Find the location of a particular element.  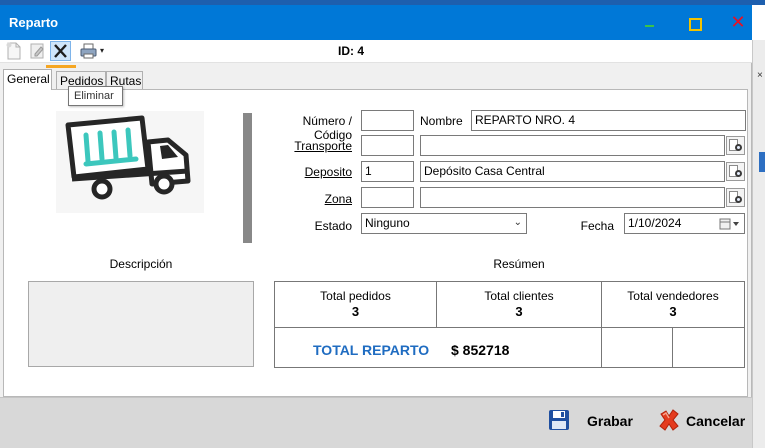

deposito-lookup-button is located at coordinates (735, 171).